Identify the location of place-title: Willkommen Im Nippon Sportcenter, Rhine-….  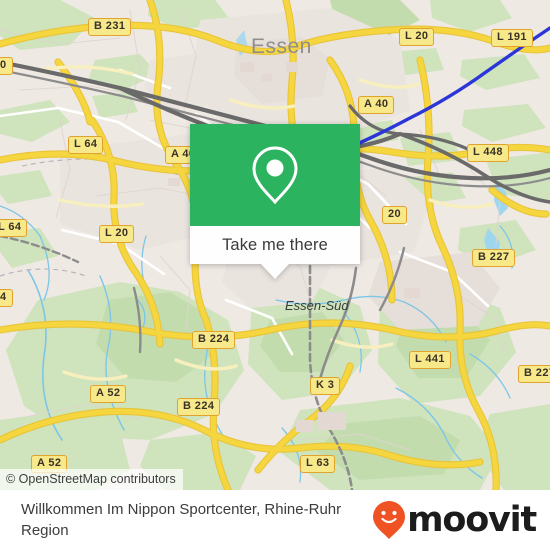
(181, 520).